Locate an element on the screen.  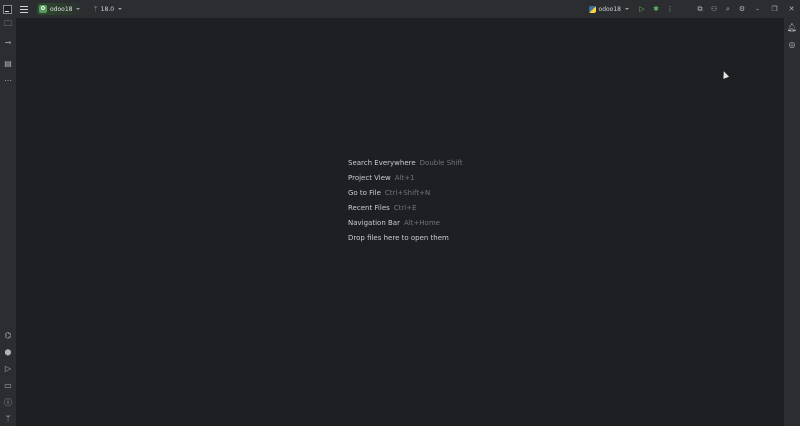
hint-label: Search Everywhere is located at coordinates (382, 163).